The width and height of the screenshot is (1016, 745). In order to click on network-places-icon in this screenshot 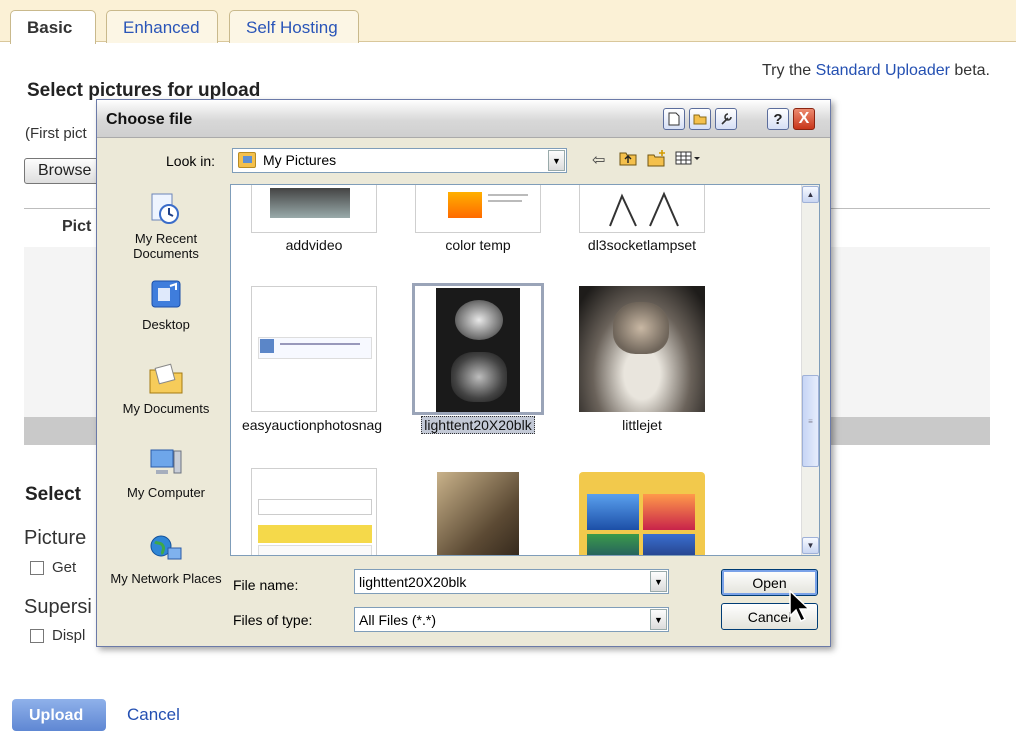, I will do `click(166, 547)`.